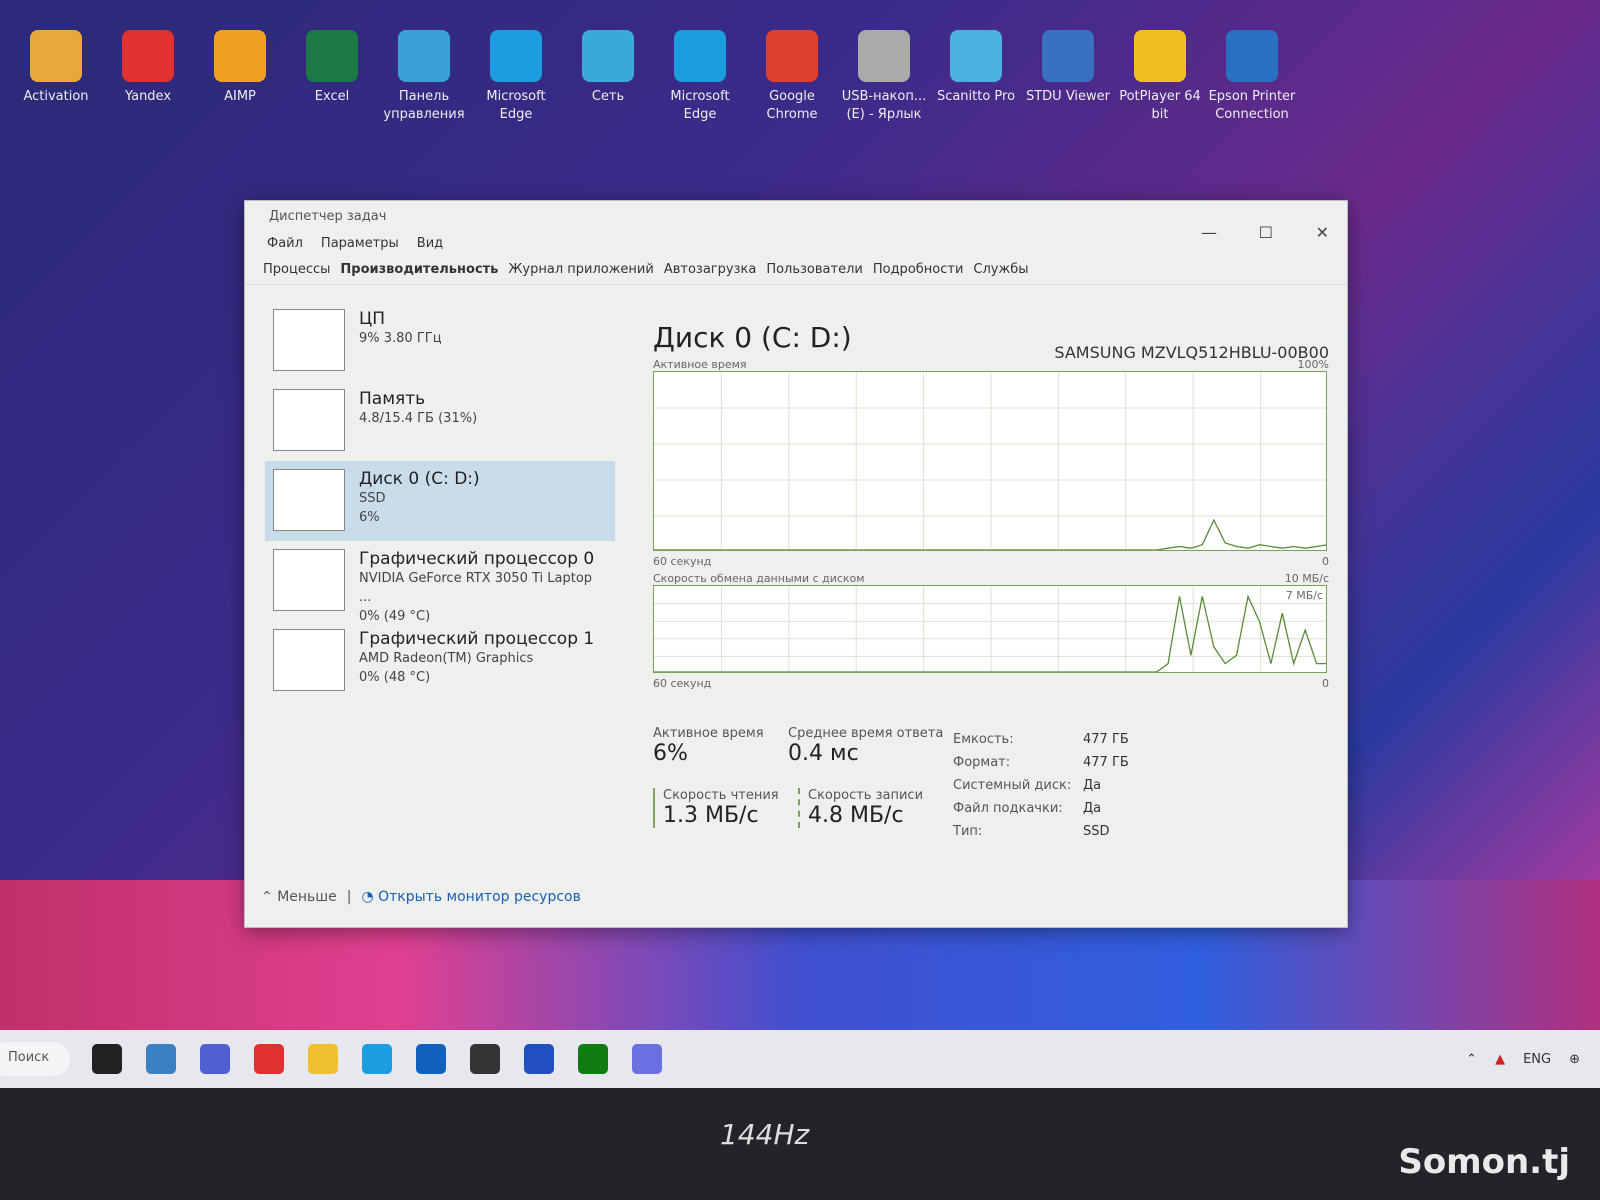  Describe the element at coordinates (430, 243) in the screenshot. I see `menu-item: Вид` at that location.